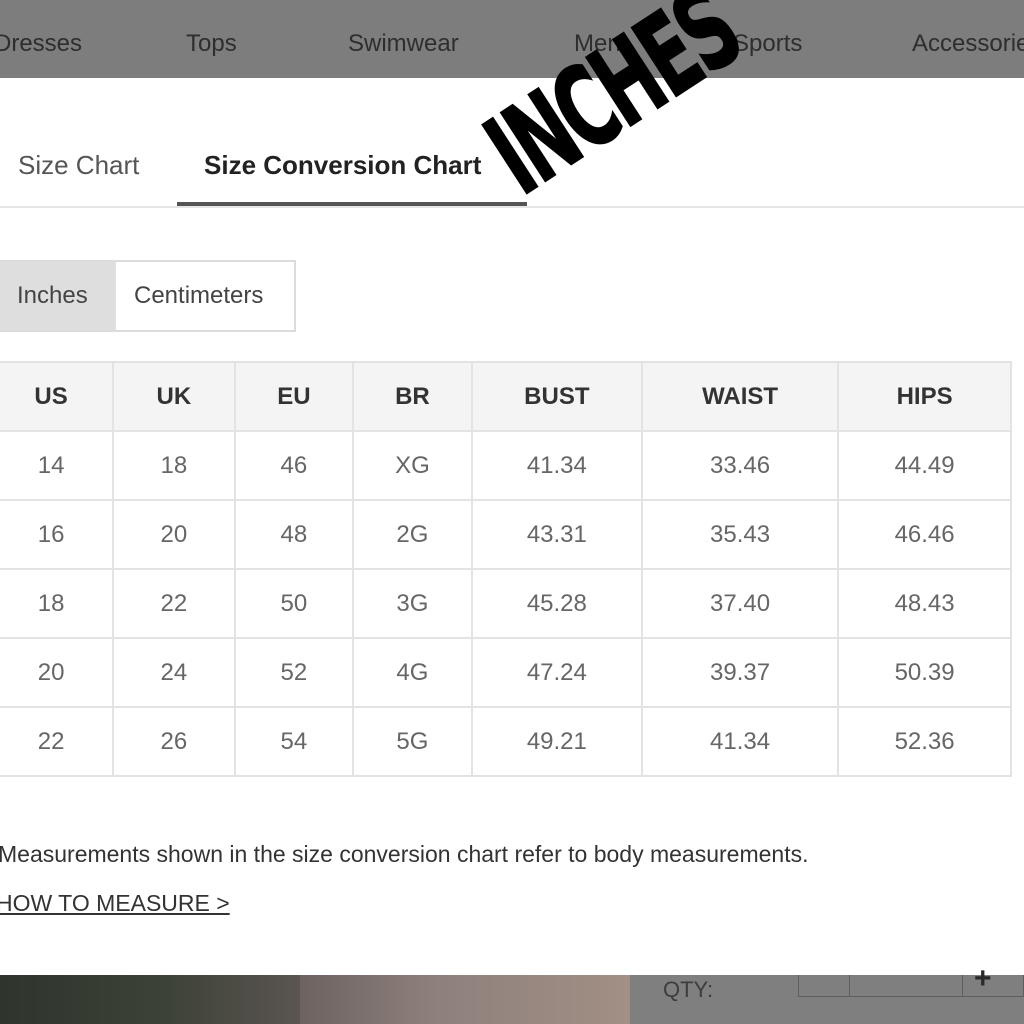  Describe the element at coordinates (412, 672) in the screenshot. I see `cell-br: 4G` at that location.